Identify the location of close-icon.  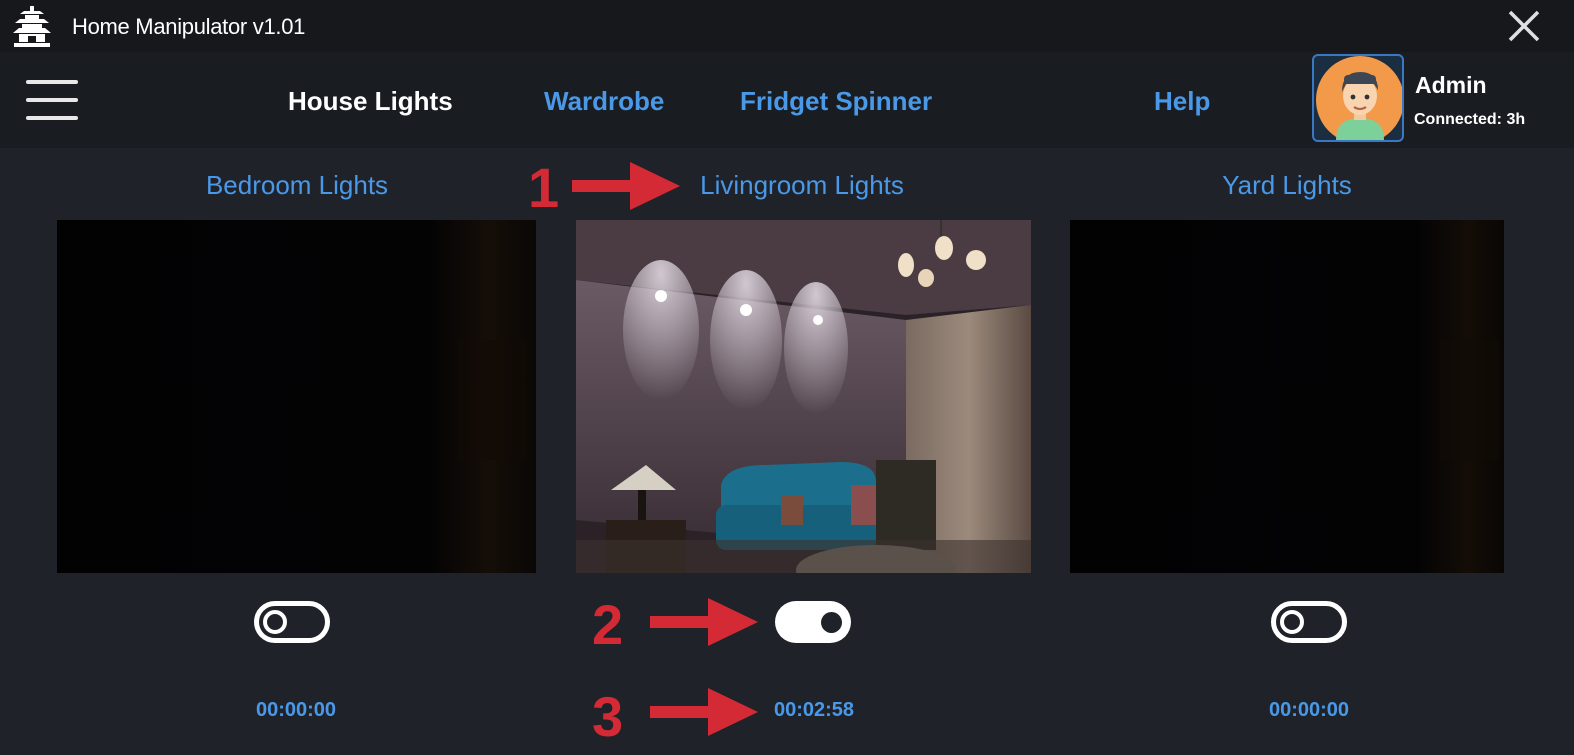
(1524, 26).